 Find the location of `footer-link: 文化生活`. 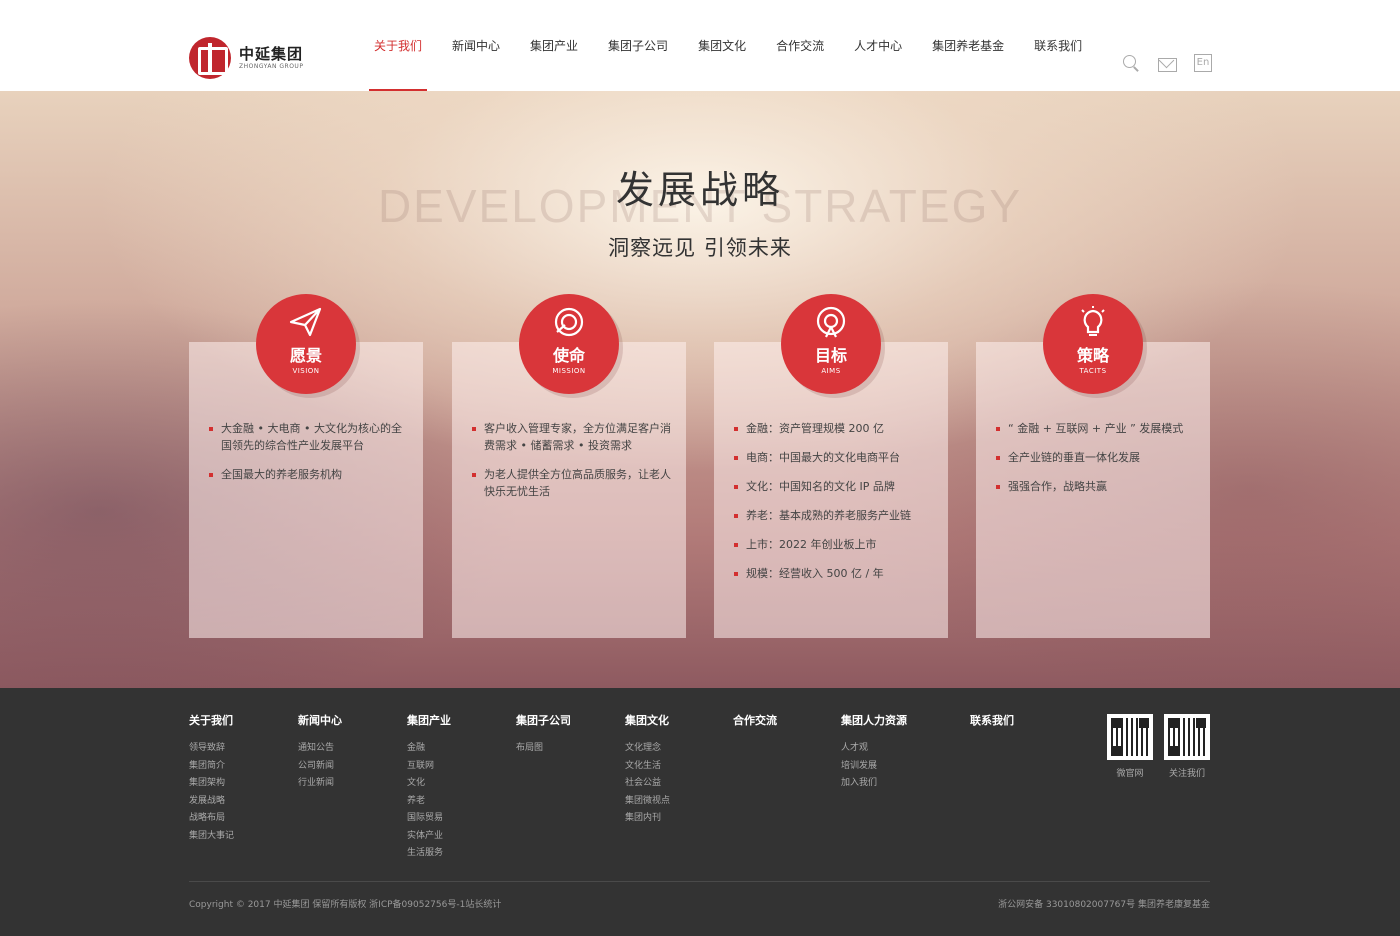

footer-link: 文化生活 is located at coordinates (647, 767).